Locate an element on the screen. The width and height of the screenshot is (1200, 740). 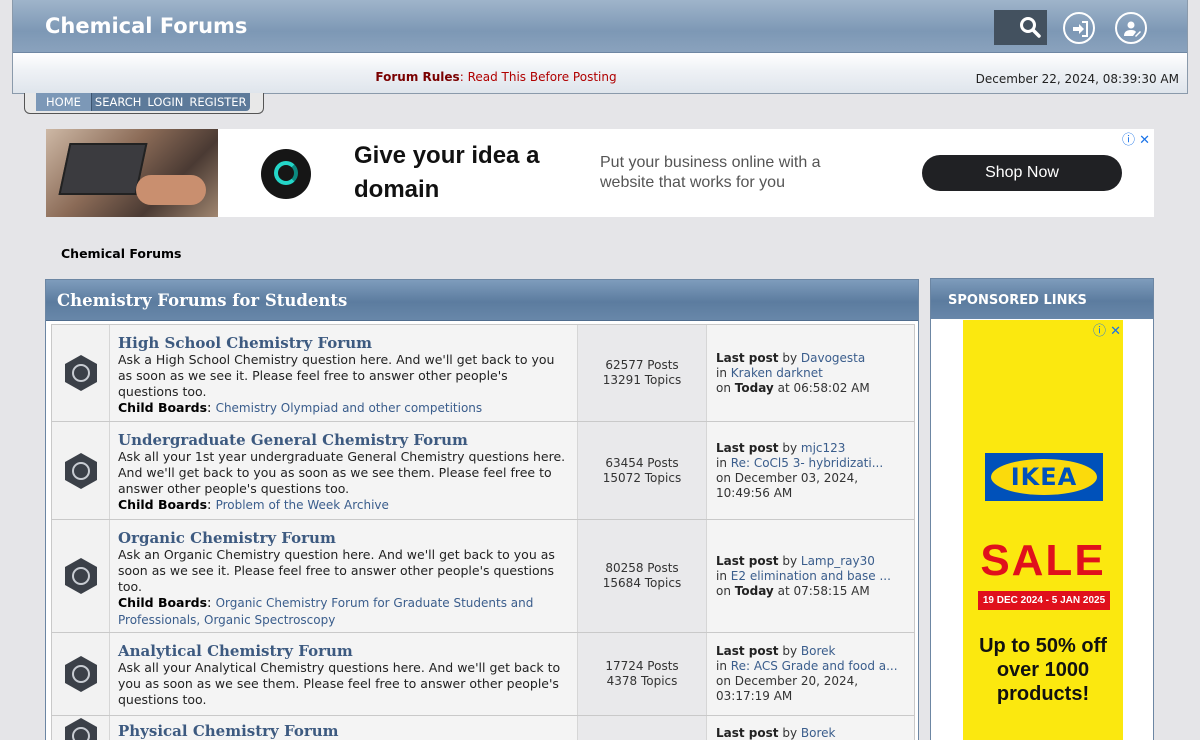
shop-now-button: Shop Now is located at coordinates (1022, 173).